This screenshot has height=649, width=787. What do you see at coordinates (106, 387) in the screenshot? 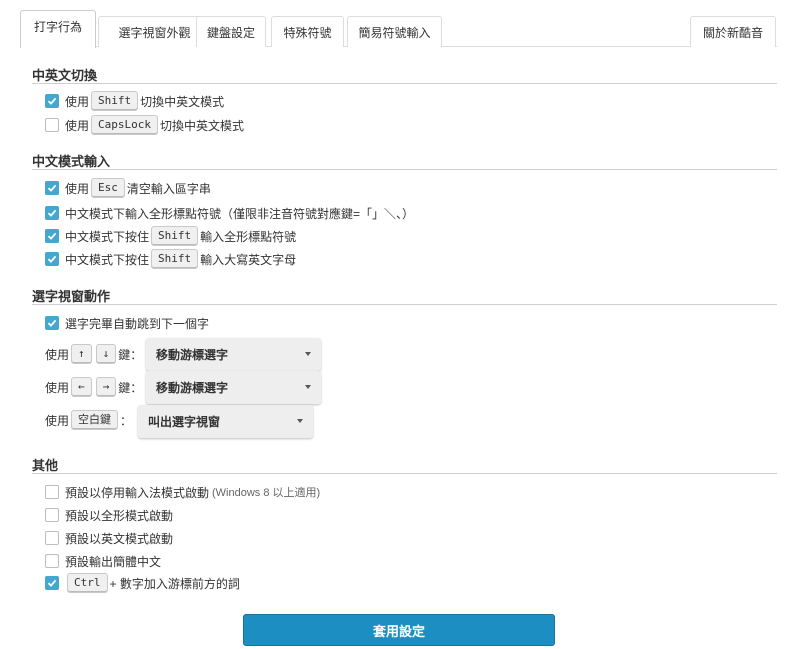
I see `key-right-arrow: →` at bounding box center [106, 387].